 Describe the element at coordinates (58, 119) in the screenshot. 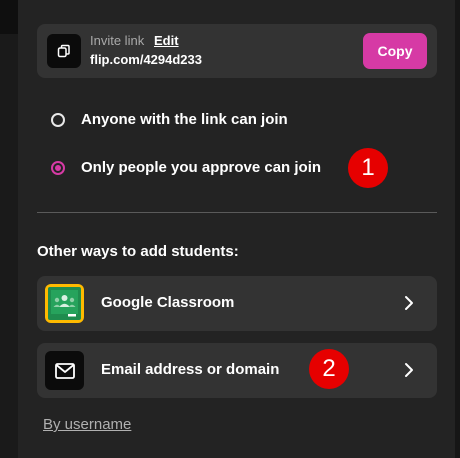

I see `radio-anyone-control` at that location.